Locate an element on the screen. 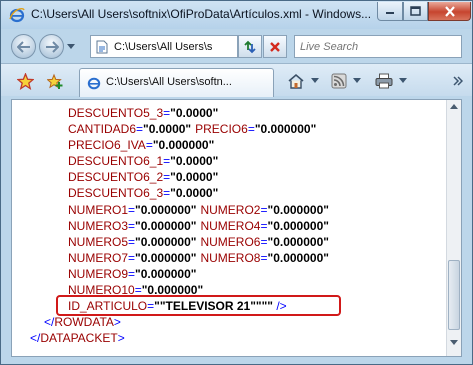 This screenshot has width=473, height=365. xml-attribute-name: NUMERO9 is located at coordinates (98, 273).